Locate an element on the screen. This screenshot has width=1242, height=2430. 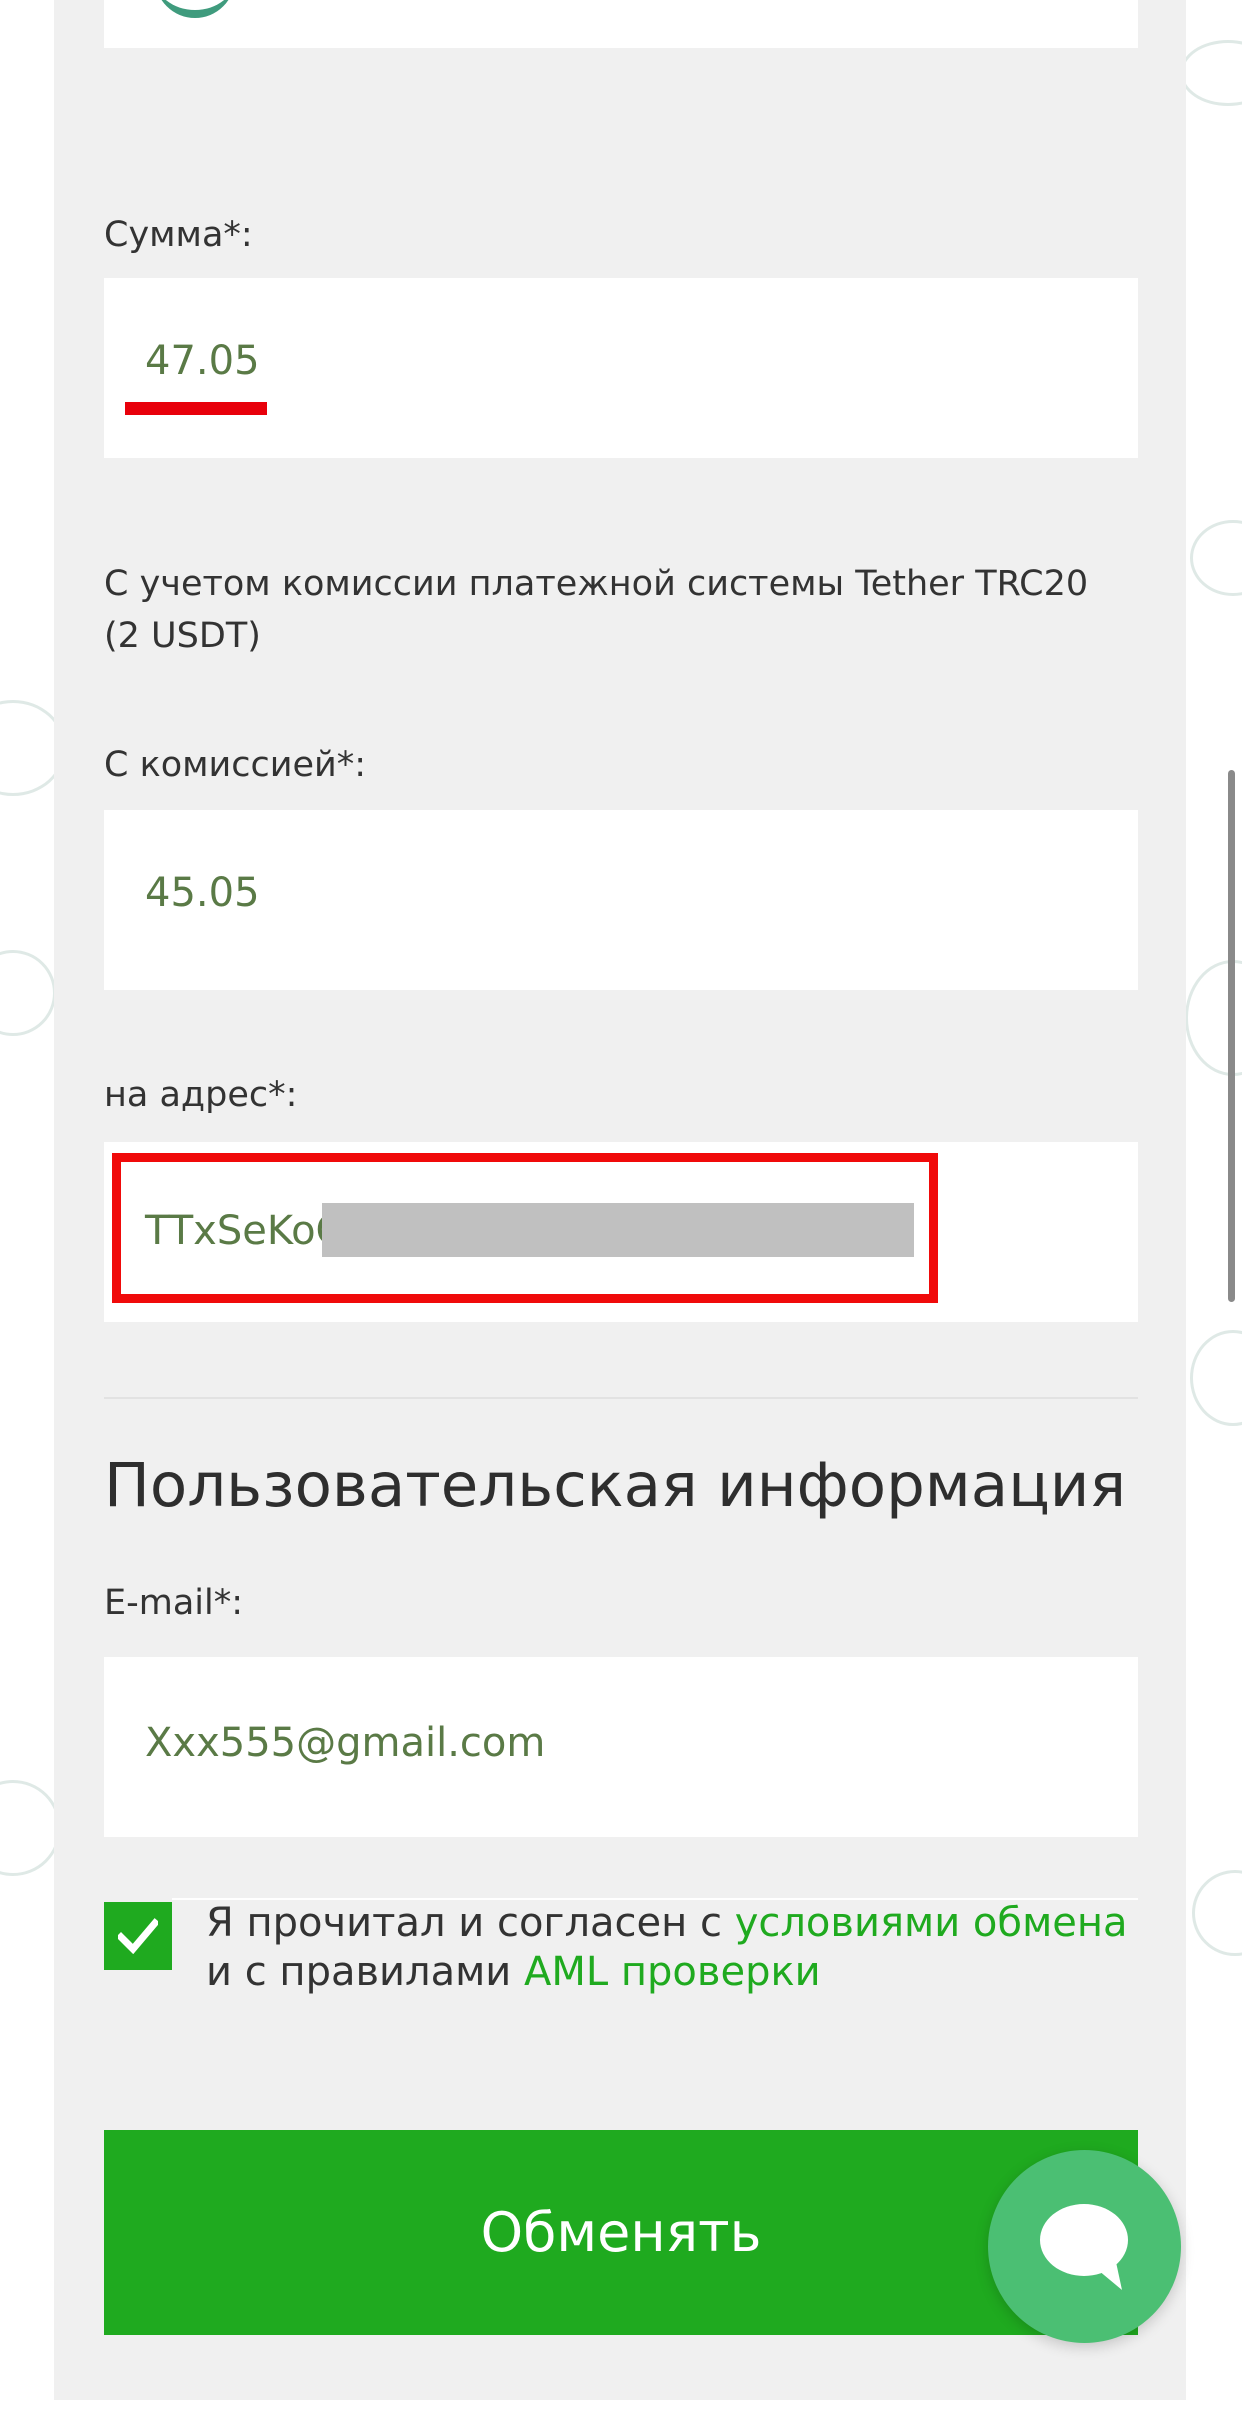
with-commission-label: С комиссией*: is located at coordinates (235, 765).